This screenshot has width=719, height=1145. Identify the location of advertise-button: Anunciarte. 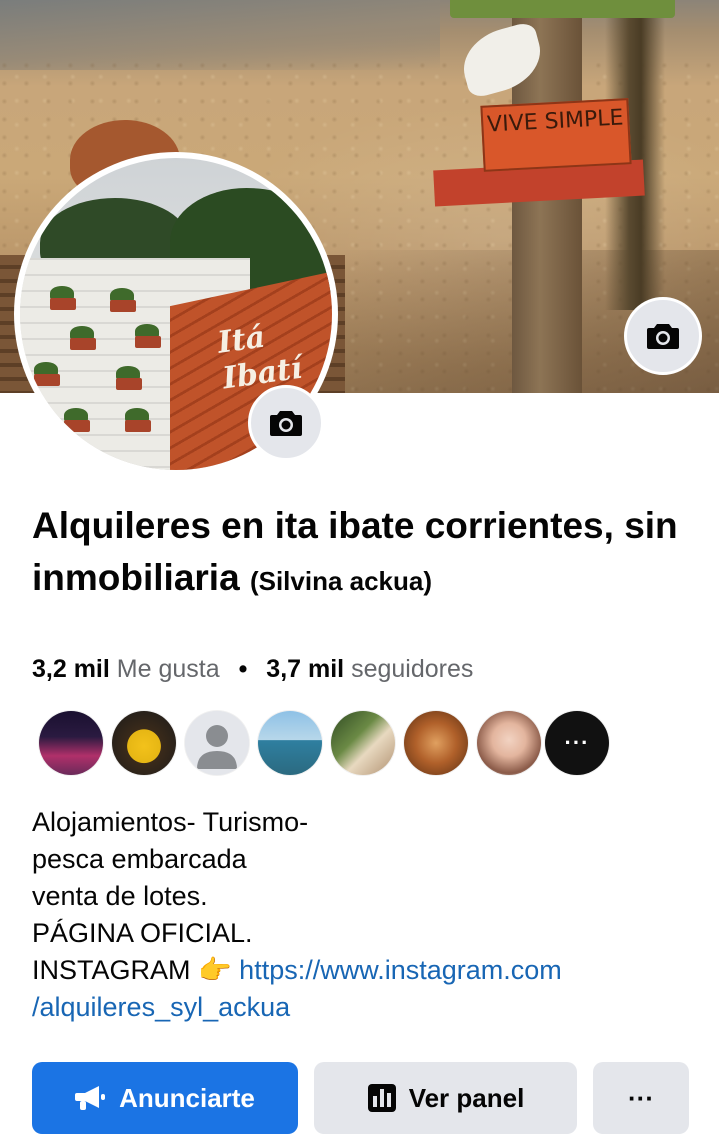
(165, 1098).